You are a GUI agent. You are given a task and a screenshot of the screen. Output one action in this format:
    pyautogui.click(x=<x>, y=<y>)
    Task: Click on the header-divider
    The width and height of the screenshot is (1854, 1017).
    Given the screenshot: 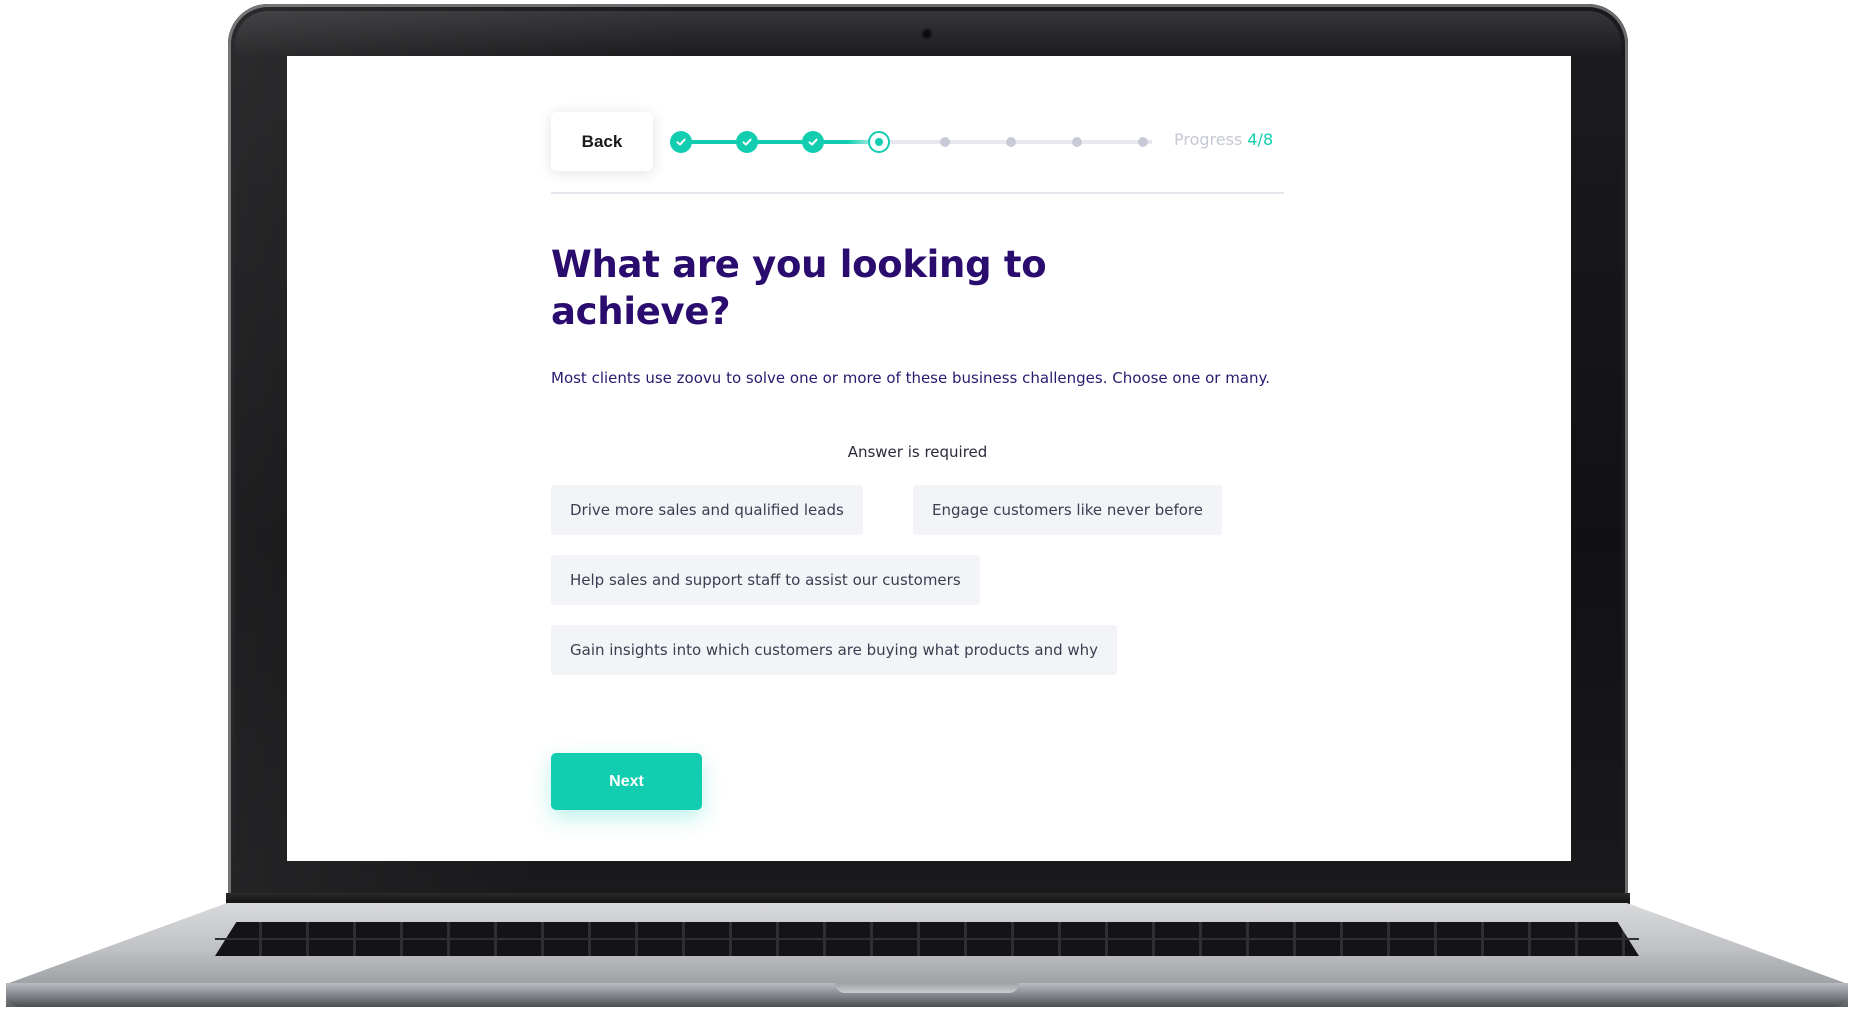 What is the action you would take?
    pyautogui.click(x=917, y=193)
    